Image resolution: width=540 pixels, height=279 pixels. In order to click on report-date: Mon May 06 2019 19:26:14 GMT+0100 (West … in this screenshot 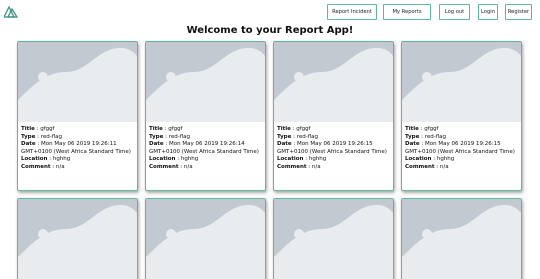, I will do `click(204, 148)`.